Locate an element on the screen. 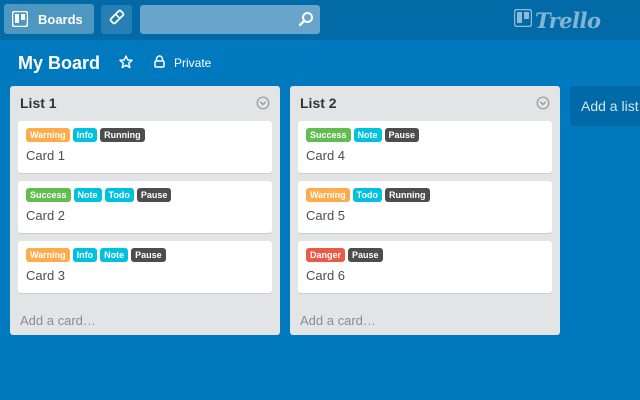  search-box is located at coordinates (230, 19).